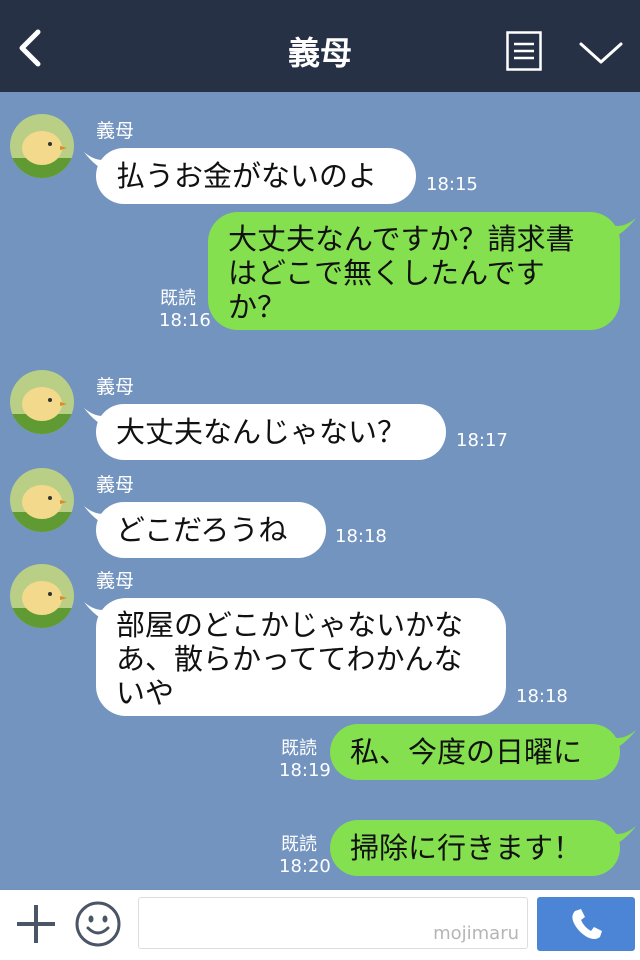 This screenshot has width=640, height=960. Describe the element at coordinates (211, 530) in the screenshot. I see `message-bubble: どこだろうね` at that location.